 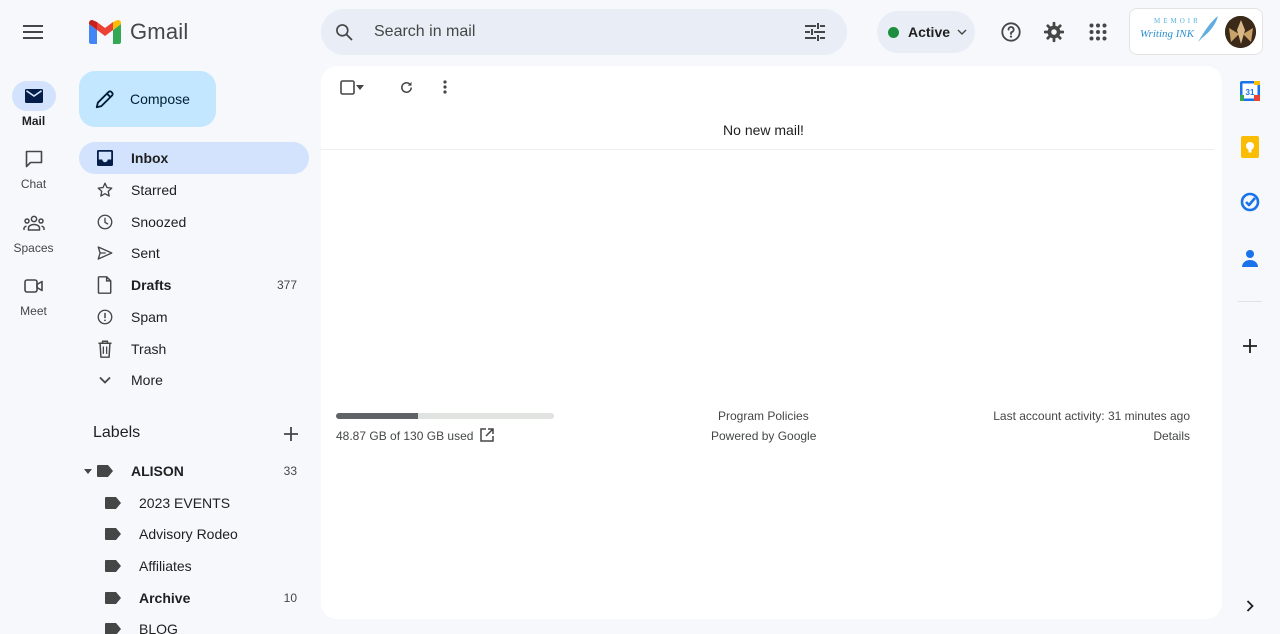 What do you see at coordinates (150, 158) in the screenshot?
I see `nav-label: Inbox` at bounding box center [150, 158].